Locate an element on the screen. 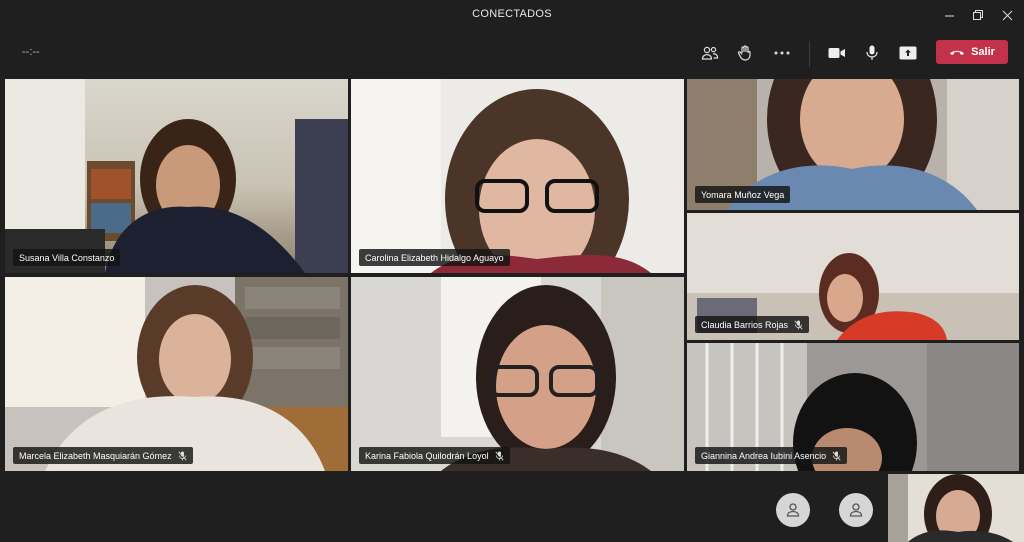 The width and height of the screenshot is (1024, 542). call-timer: --:-- is located at coordinates (31, 52).